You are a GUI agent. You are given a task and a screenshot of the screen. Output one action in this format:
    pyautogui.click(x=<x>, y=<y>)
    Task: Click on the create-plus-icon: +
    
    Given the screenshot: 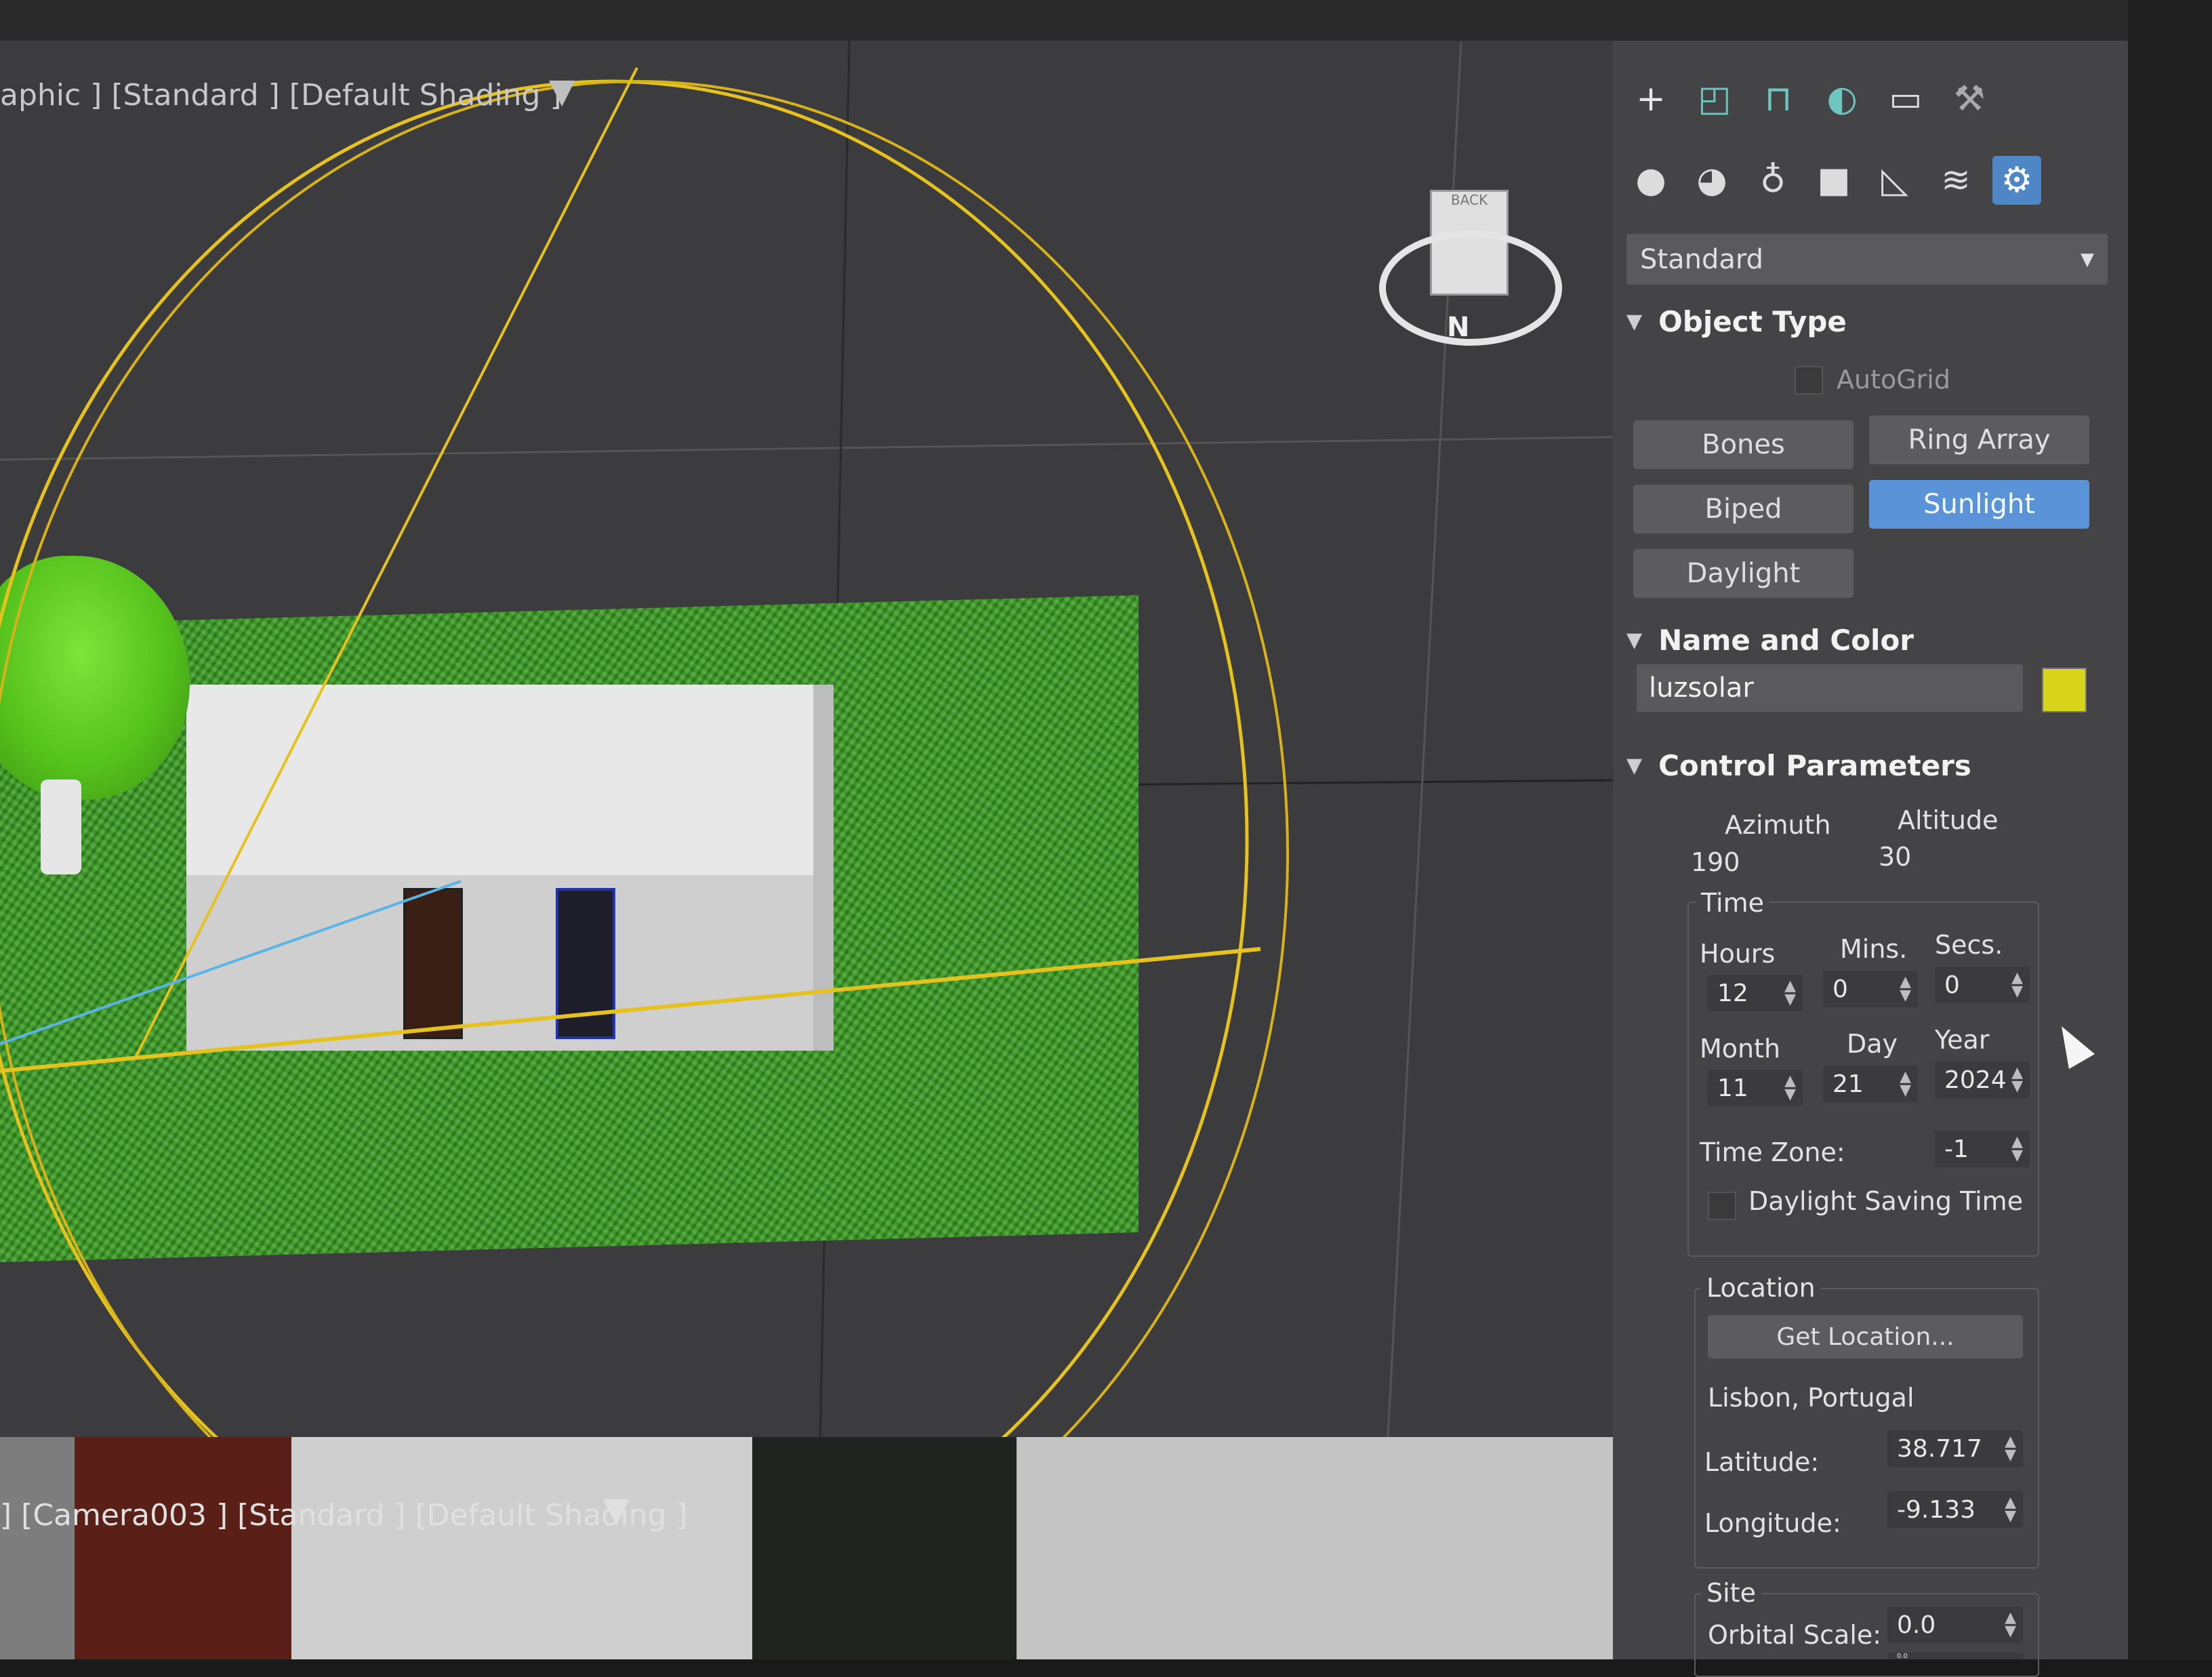 What is the action you would take?
    pyautogui.click(x=1651, y=99)
    